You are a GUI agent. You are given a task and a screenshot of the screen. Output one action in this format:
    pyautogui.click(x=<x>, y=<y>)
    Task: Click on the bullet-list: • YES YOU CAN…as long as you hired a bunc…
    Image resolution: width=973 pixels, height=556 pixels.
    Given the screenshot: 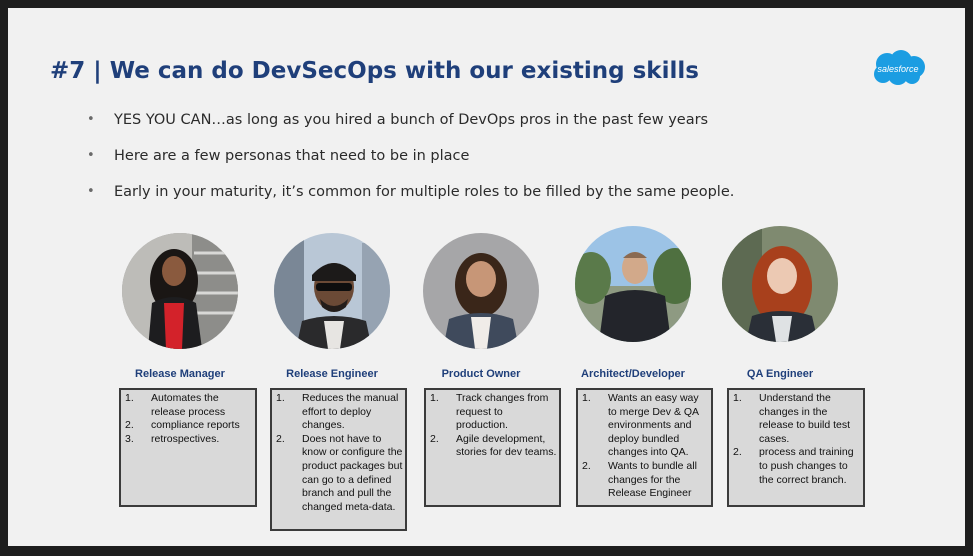 What is the action you would take?
    pyautogui.click(x=409, y=162)
    